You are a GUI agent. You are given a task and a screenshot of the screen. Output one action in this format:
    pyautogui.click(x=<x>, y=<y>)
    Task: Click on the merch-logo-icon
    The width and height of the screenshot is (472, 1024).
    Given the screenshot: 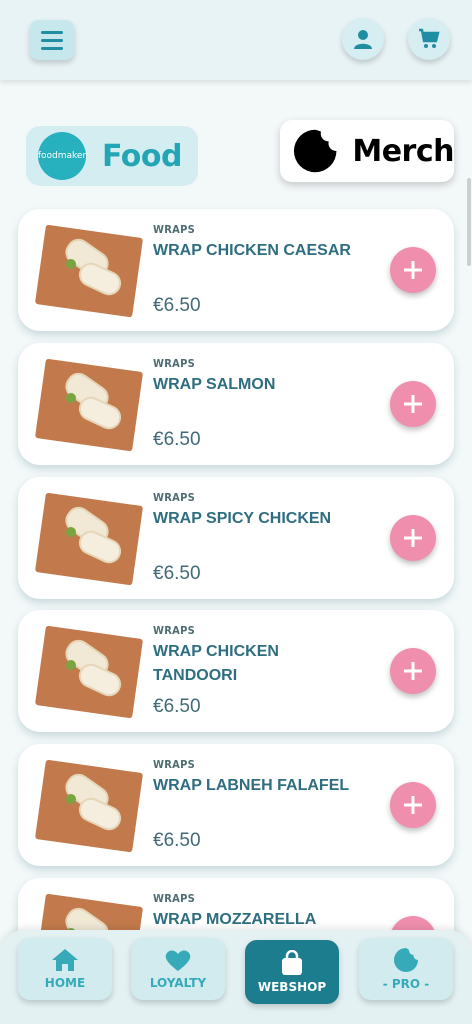 What is the action you would take?
    pyautogui.click(x=315, y=151)
    